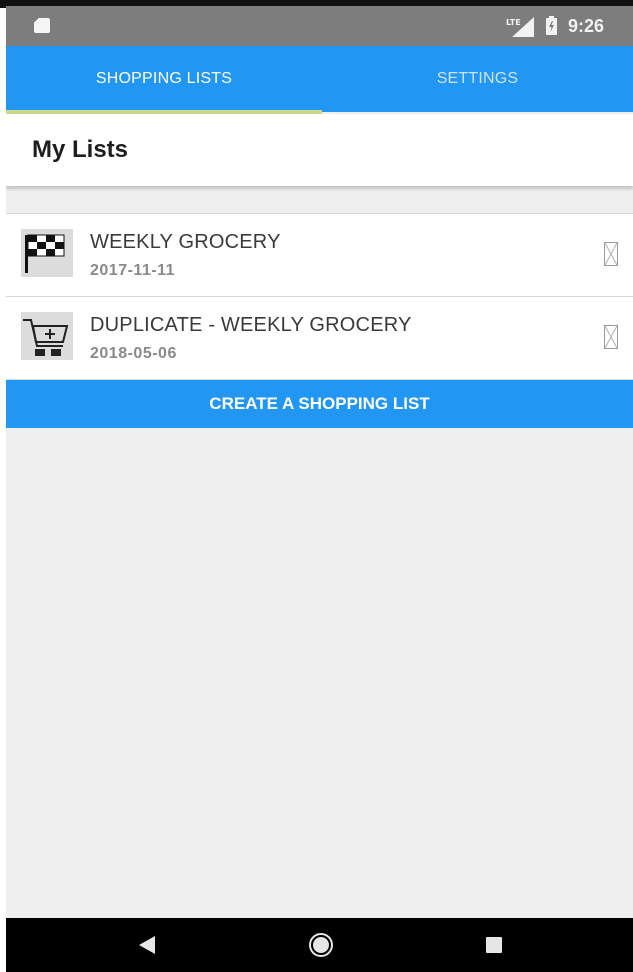 The width and height of the screenshot is (633, 972). What do you see at coordinates (47, 336) in the screenshot?
I see `shopping-cart-icon` at bounding box center [47, 336].